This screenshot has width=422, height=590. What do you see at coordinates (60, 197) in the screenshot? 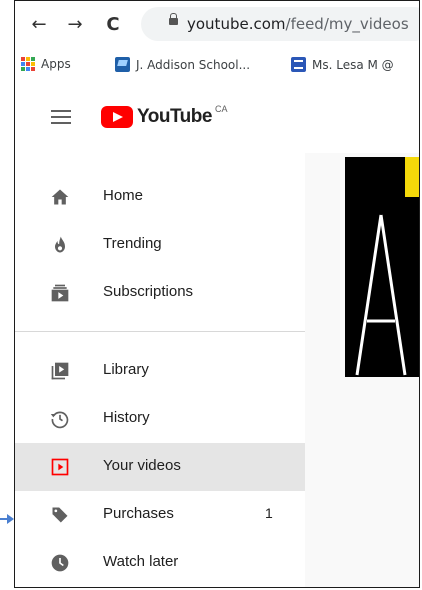
I see `home-icon` at bounding box center [60, 197].